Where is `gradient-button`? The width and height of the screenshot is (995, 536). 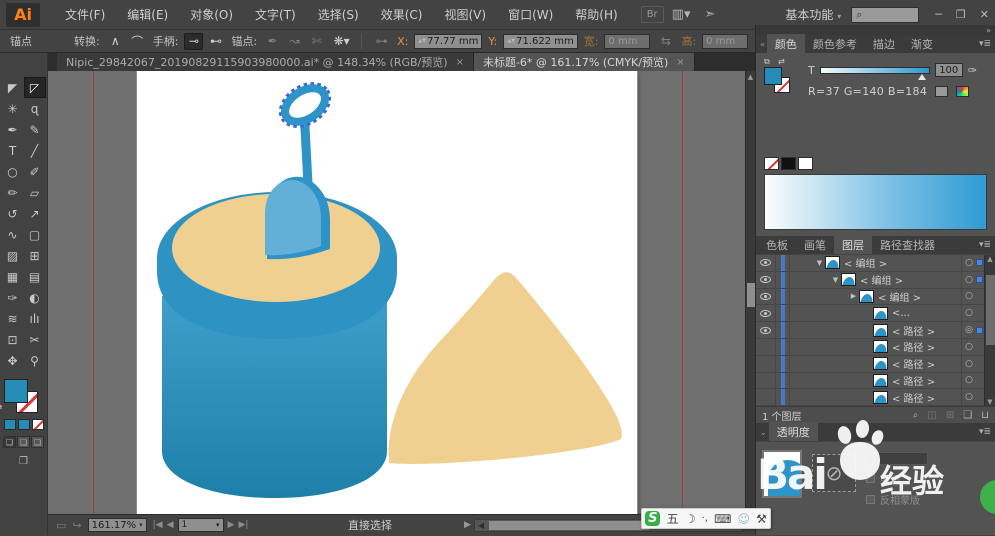 gradient-button is located at coordinates (23, 424).